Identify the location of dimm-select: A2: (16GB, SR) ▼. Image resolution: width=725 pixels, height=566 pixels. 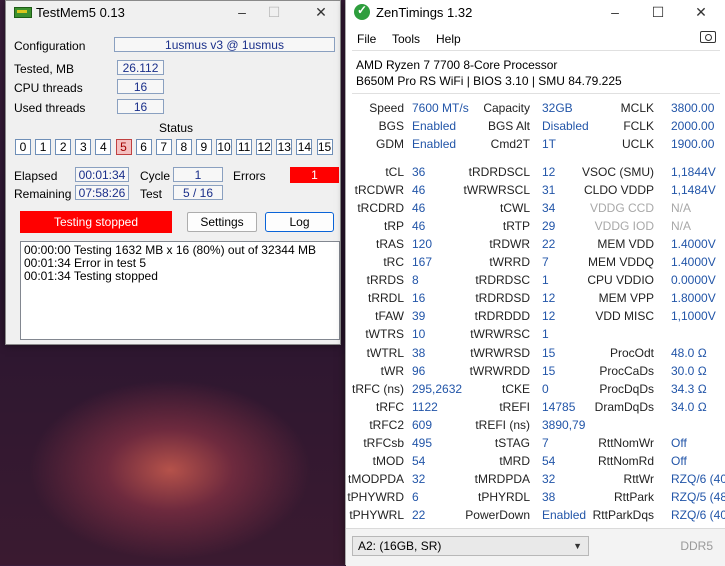
(470, 546).